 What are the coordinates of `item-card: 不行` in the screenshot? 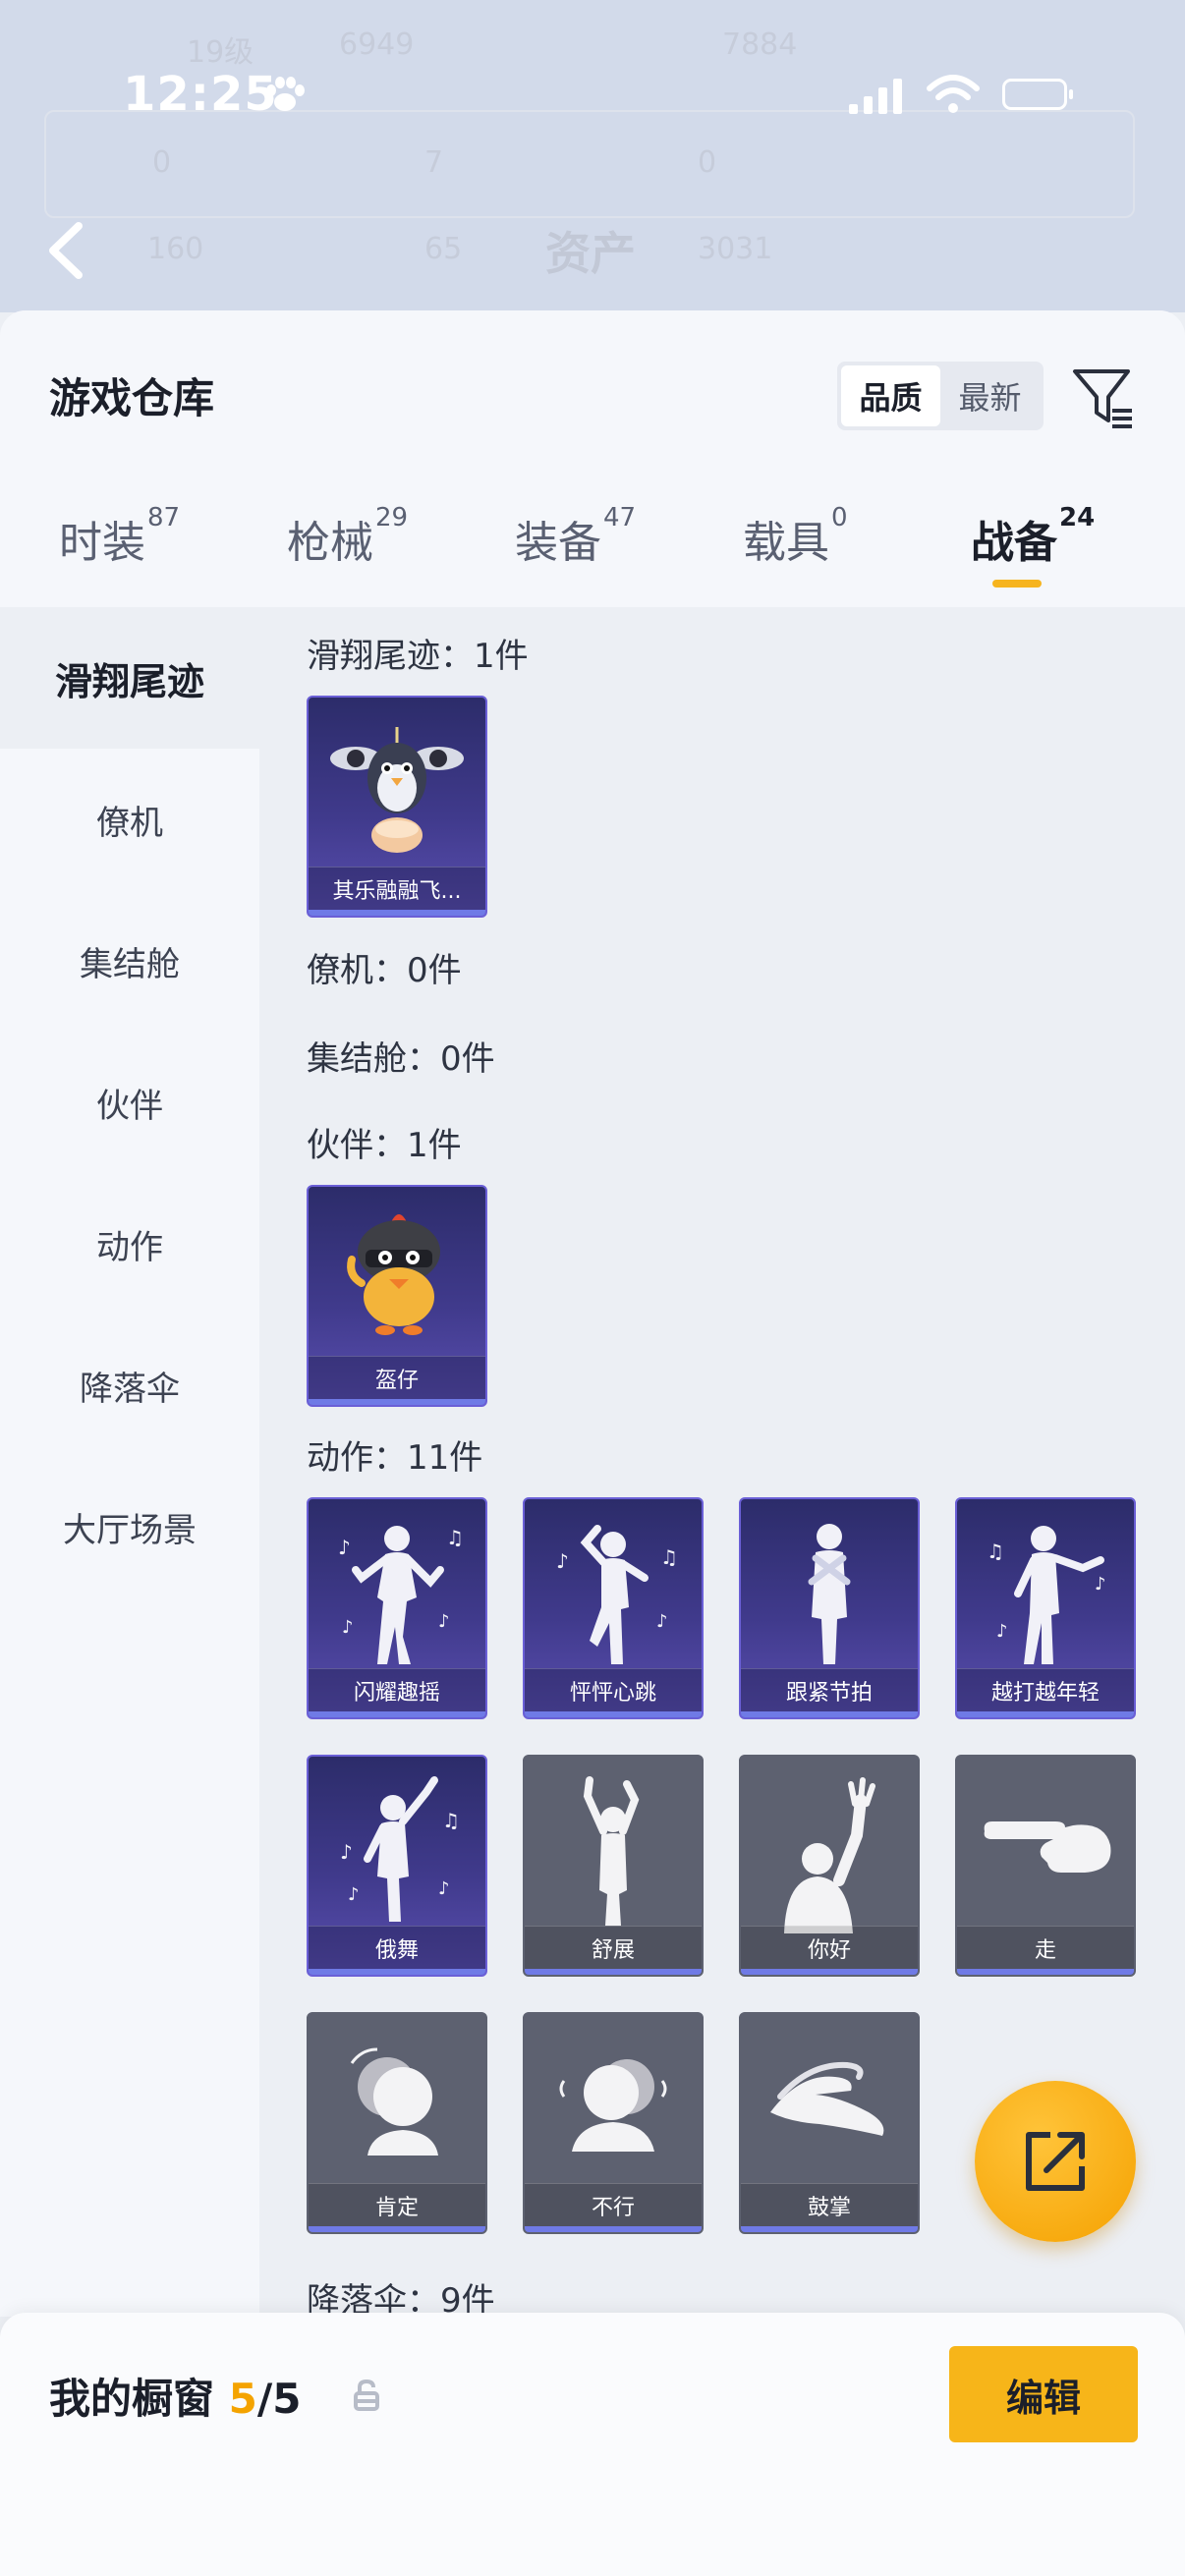 It's located at (614, 2123).